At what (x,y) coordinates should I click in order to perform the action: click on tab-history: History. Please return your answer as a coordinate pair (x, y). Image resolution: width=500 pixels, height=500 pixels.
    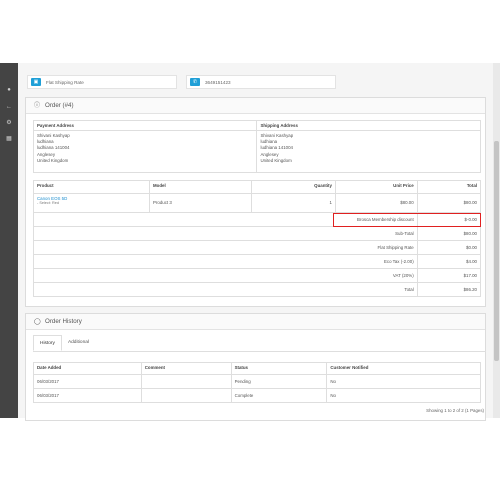
    Looking at the image, I should click on (47, 343).